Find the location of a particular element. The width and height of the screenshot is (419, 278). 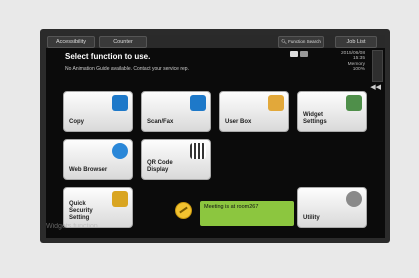

wrench-icon is located at coordinates (354, 199).